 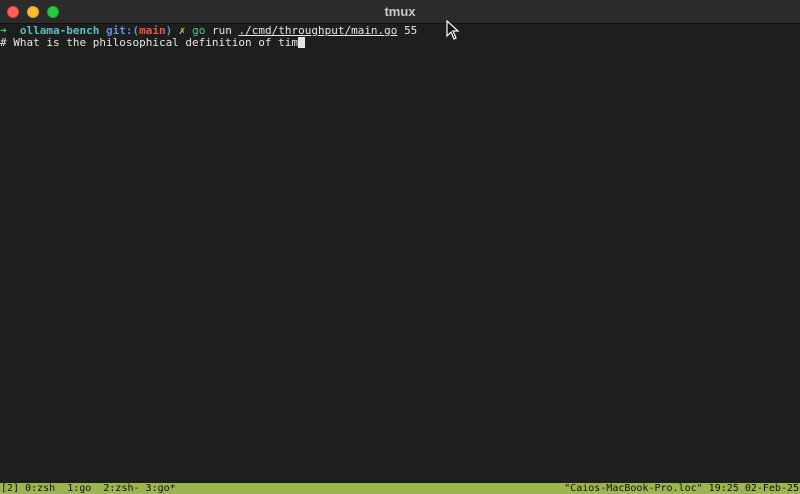 I want to click on tmux-window-2: 2:zsh-, so click(x=121, y=488).